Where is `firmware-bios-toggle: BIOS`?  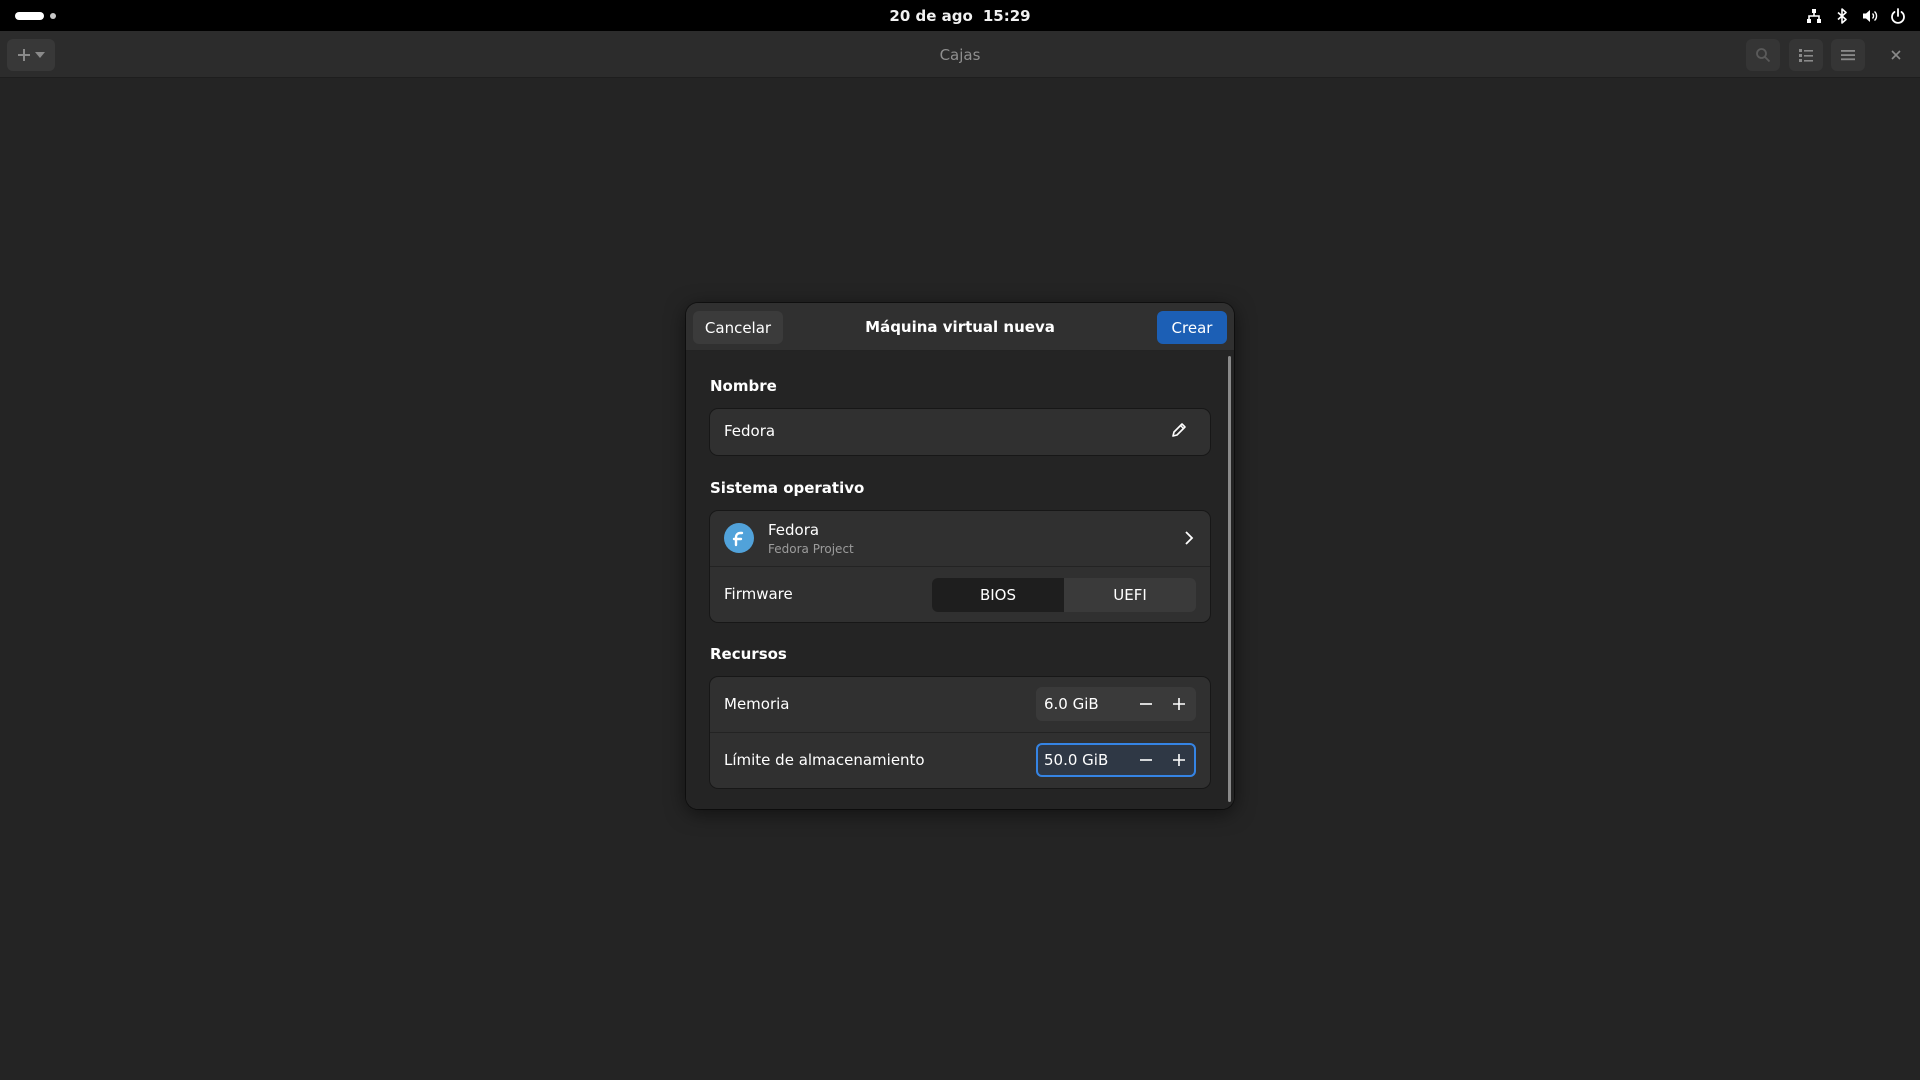 firmware-bios-toggle: BIOS is located at coordinates (998, 595).